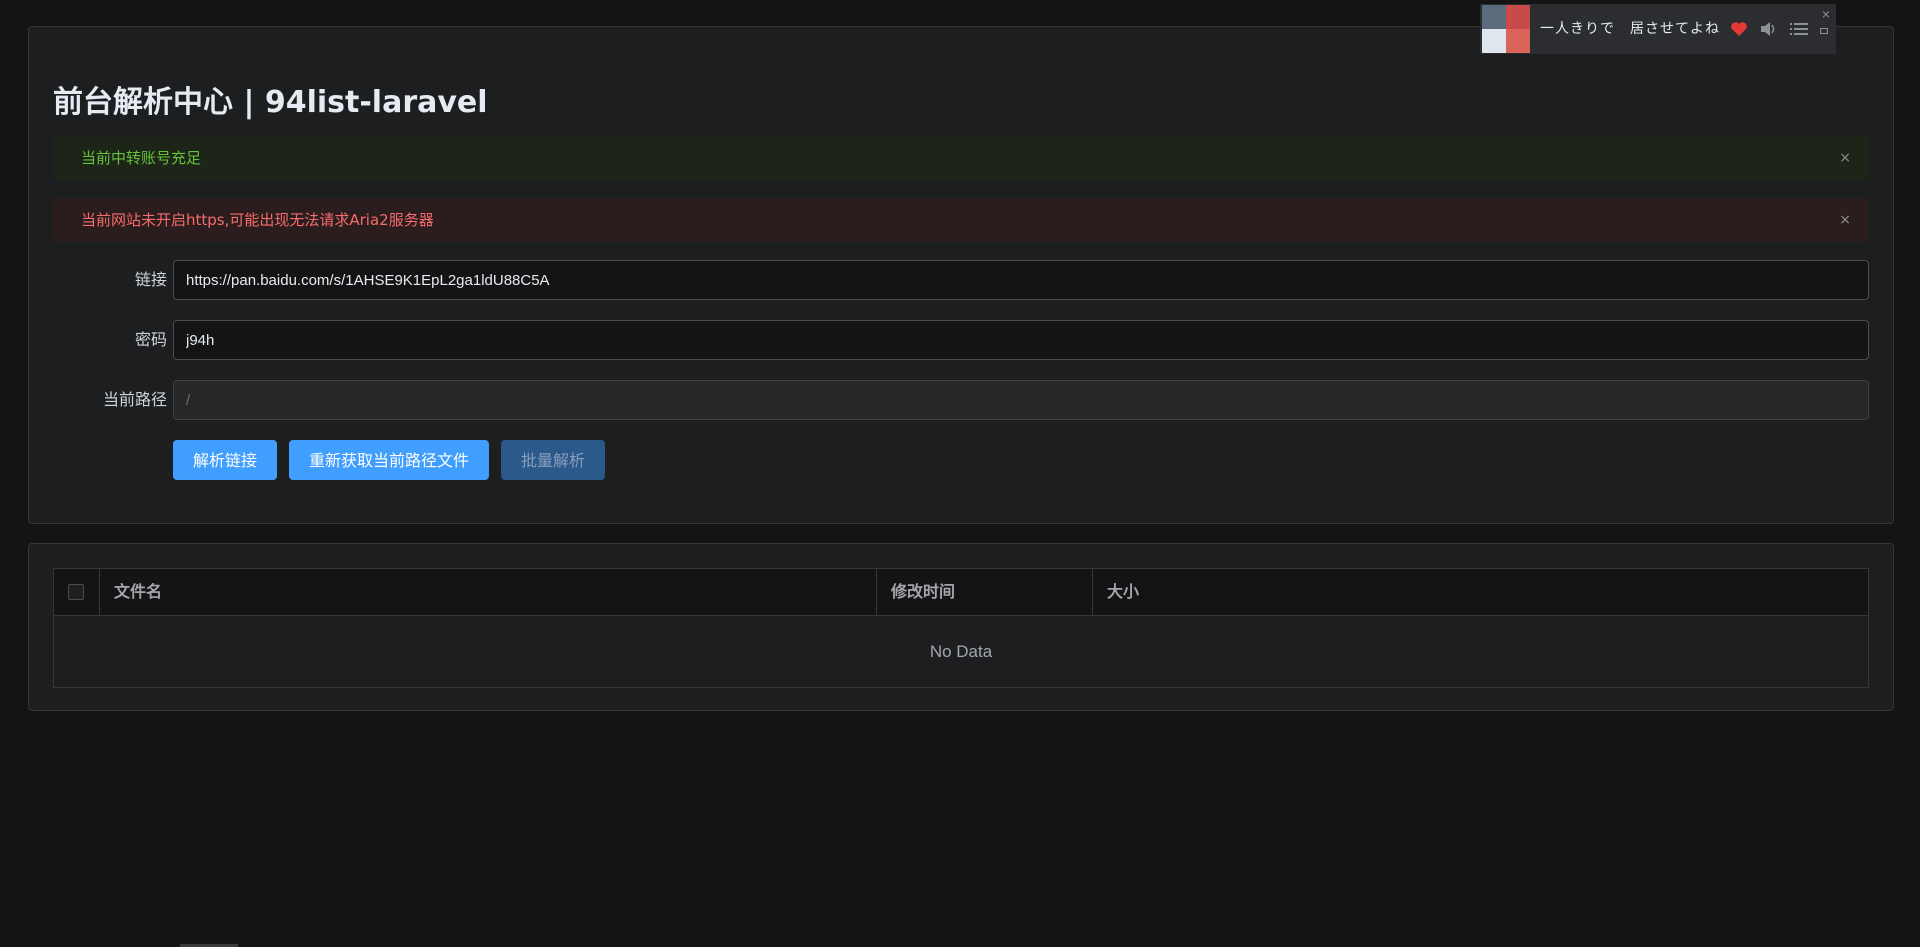 The height and width of the screenshot is (947, 1920). Describe the element at coordinates (1021, 400) in the screenshot. I see `path-input` at that location.